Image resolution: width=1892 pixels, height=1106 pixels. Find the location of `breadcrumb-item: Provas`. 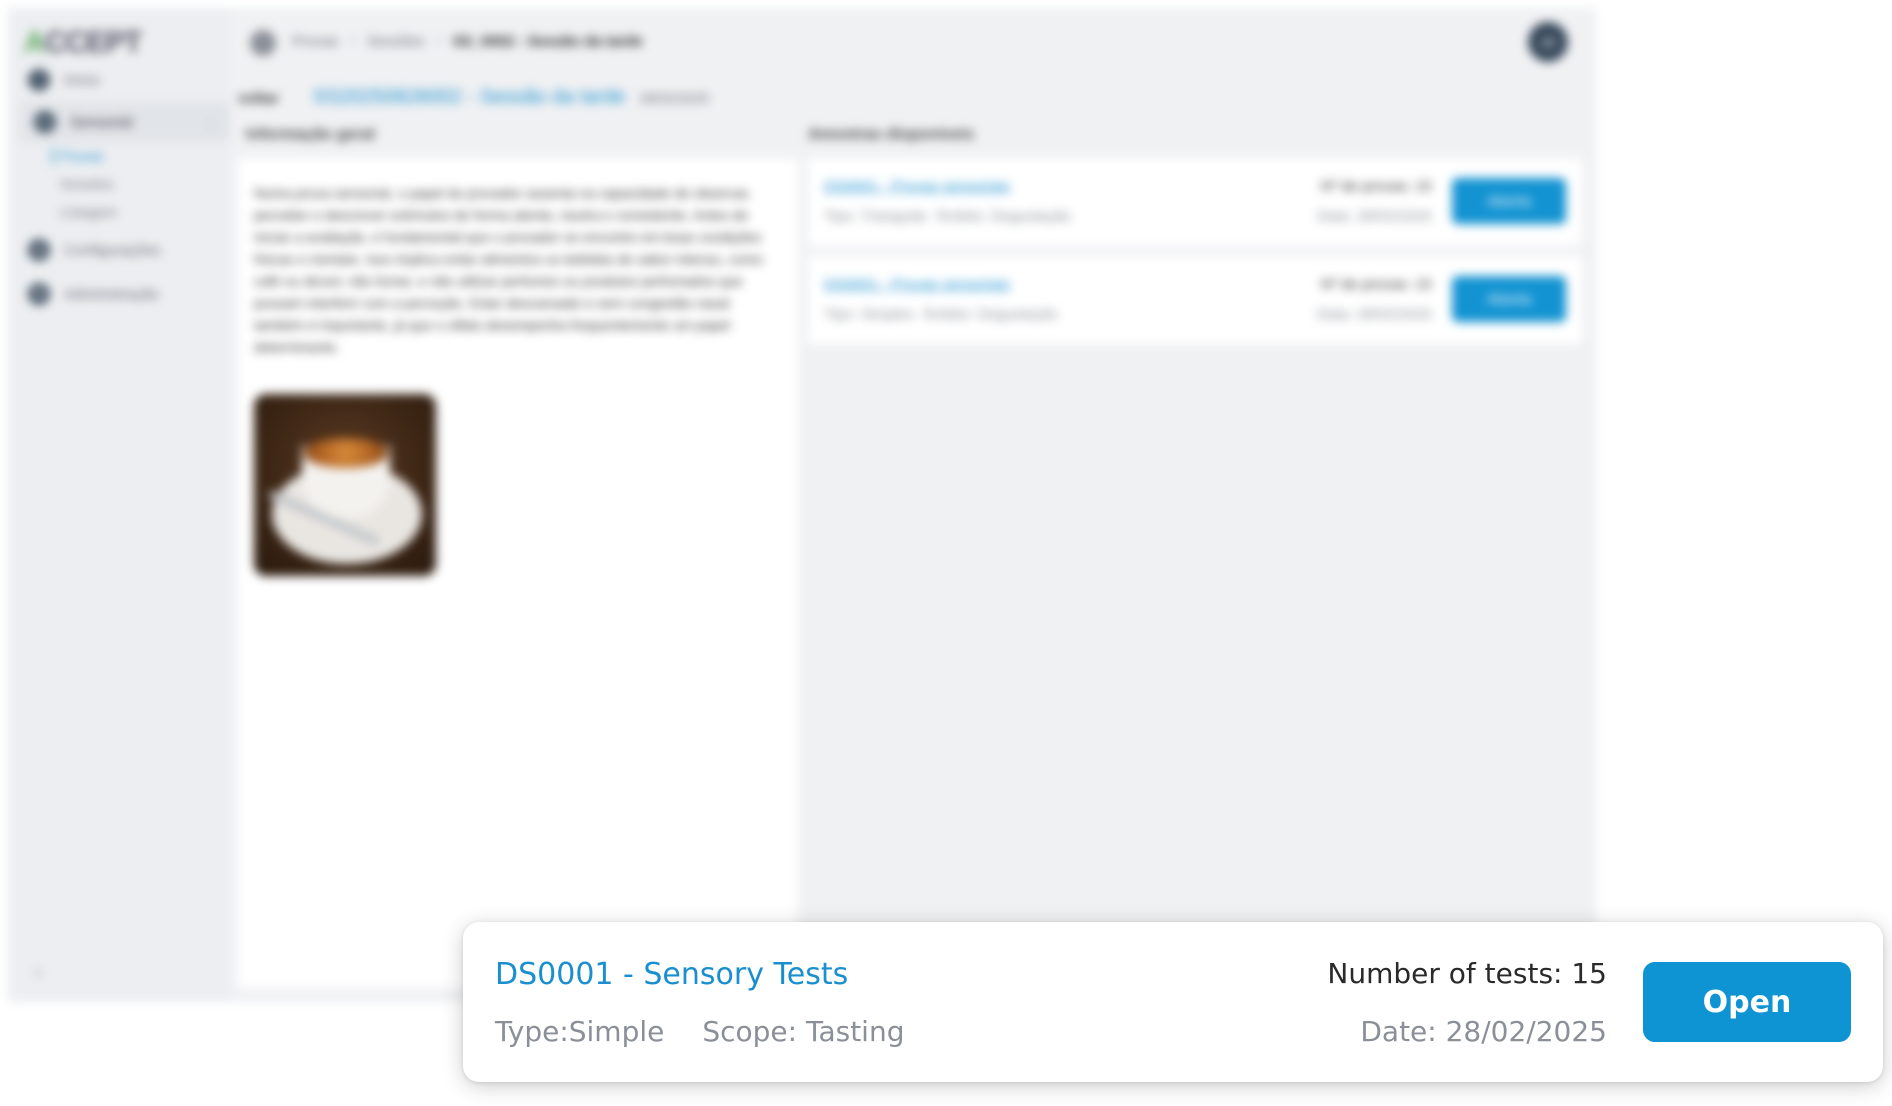

breadcrumb-item: Provas is located at coordinates (315, 41).